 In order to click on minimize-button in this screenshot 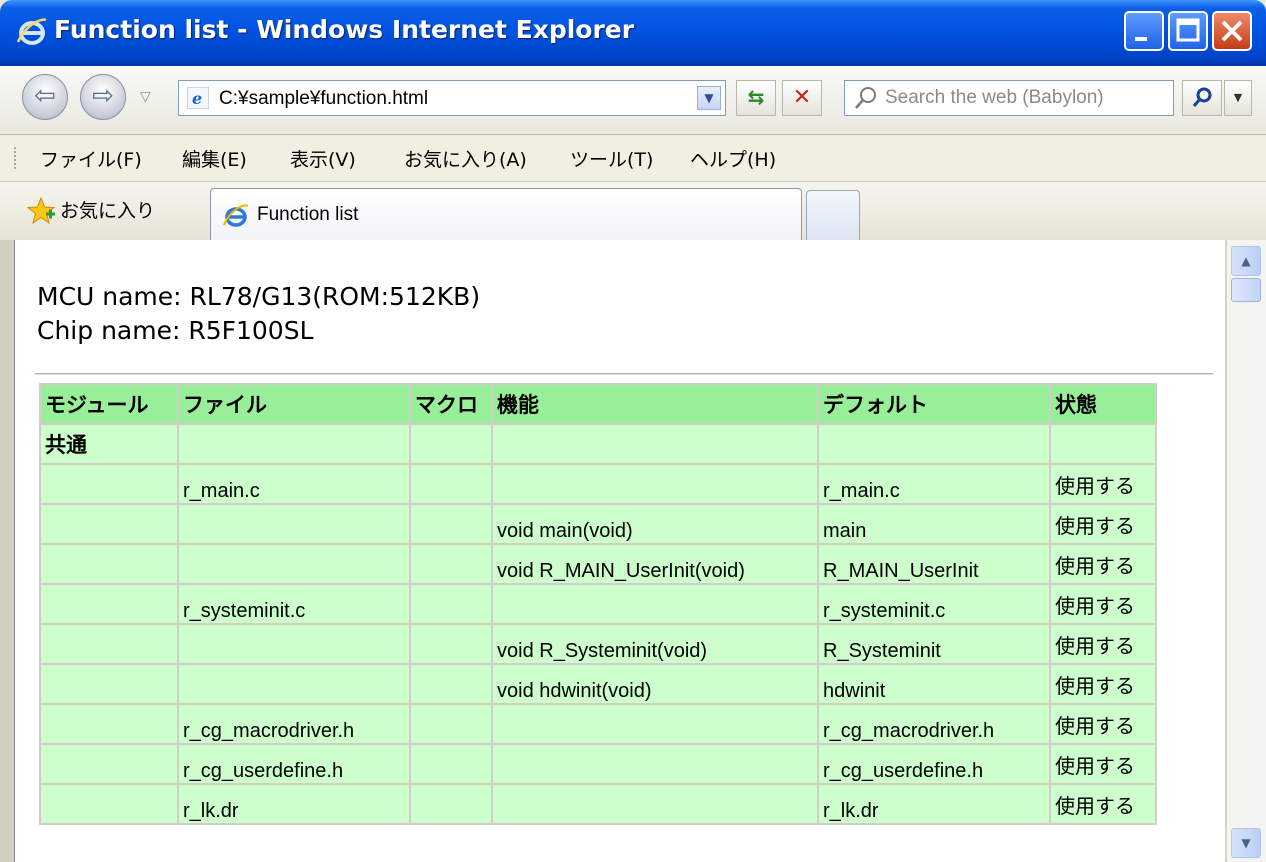, I will do `click(1144, 31)`.